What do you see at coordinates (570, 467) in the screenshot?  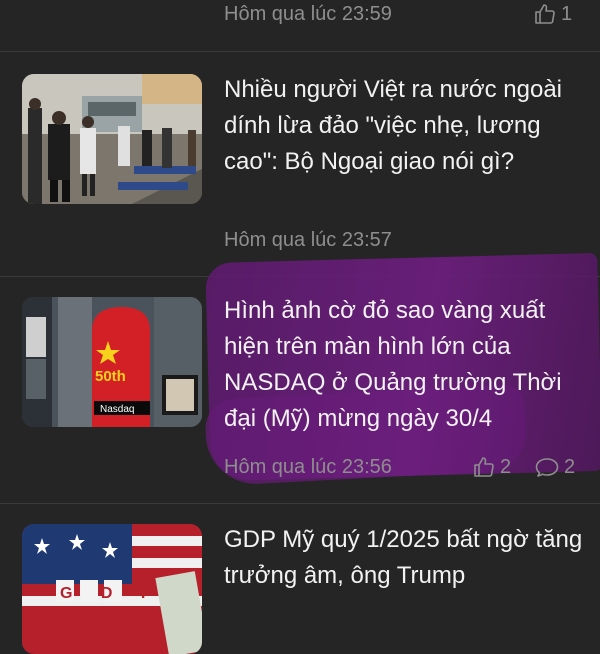 I see `comment-count: 2` at bounding box center [570, 467].